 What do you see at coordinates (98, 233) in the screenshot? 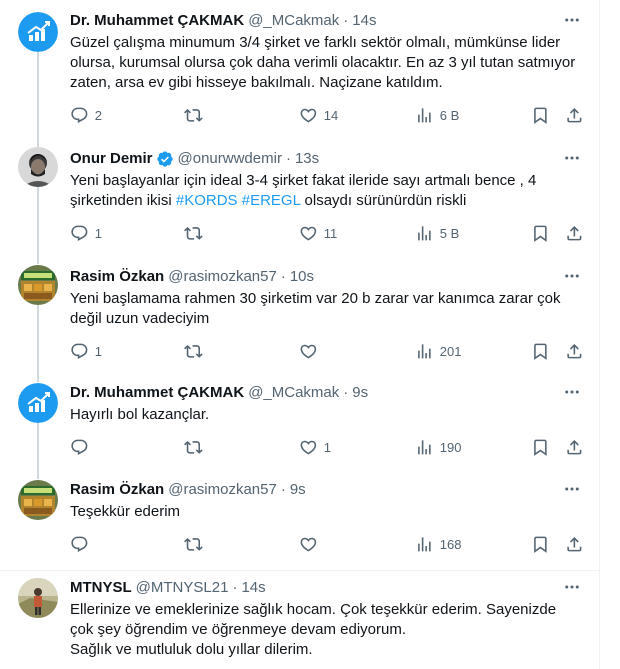
I see `reply-count: 1` at bounding box center [98, 233].